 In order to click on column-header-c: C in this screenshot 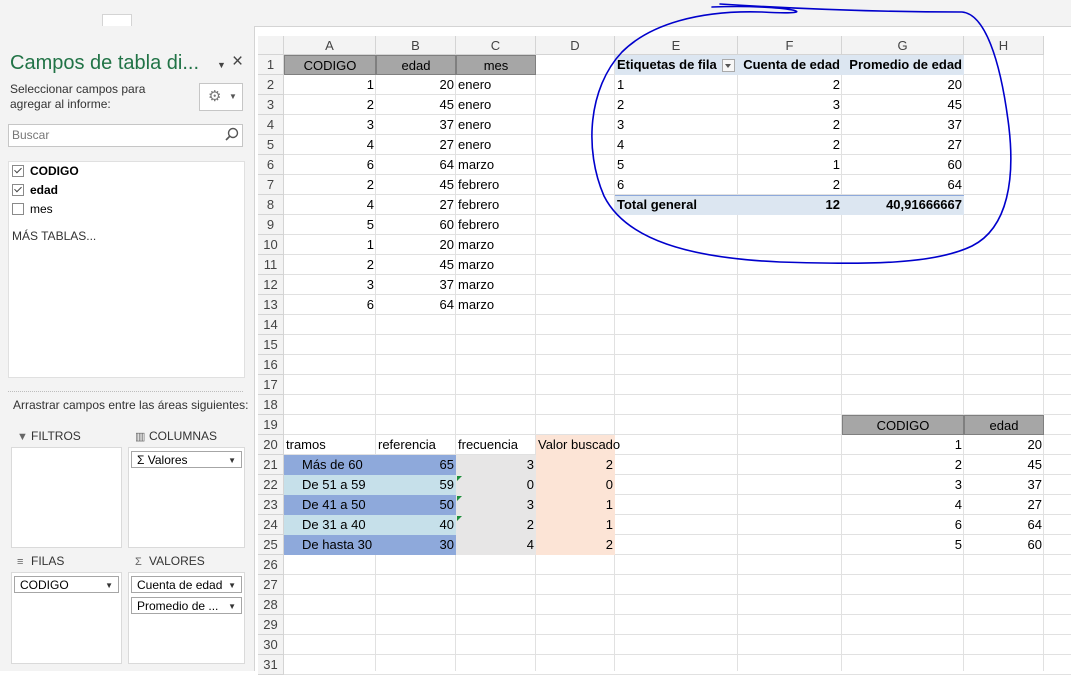, I will do `click(496, 45)`.